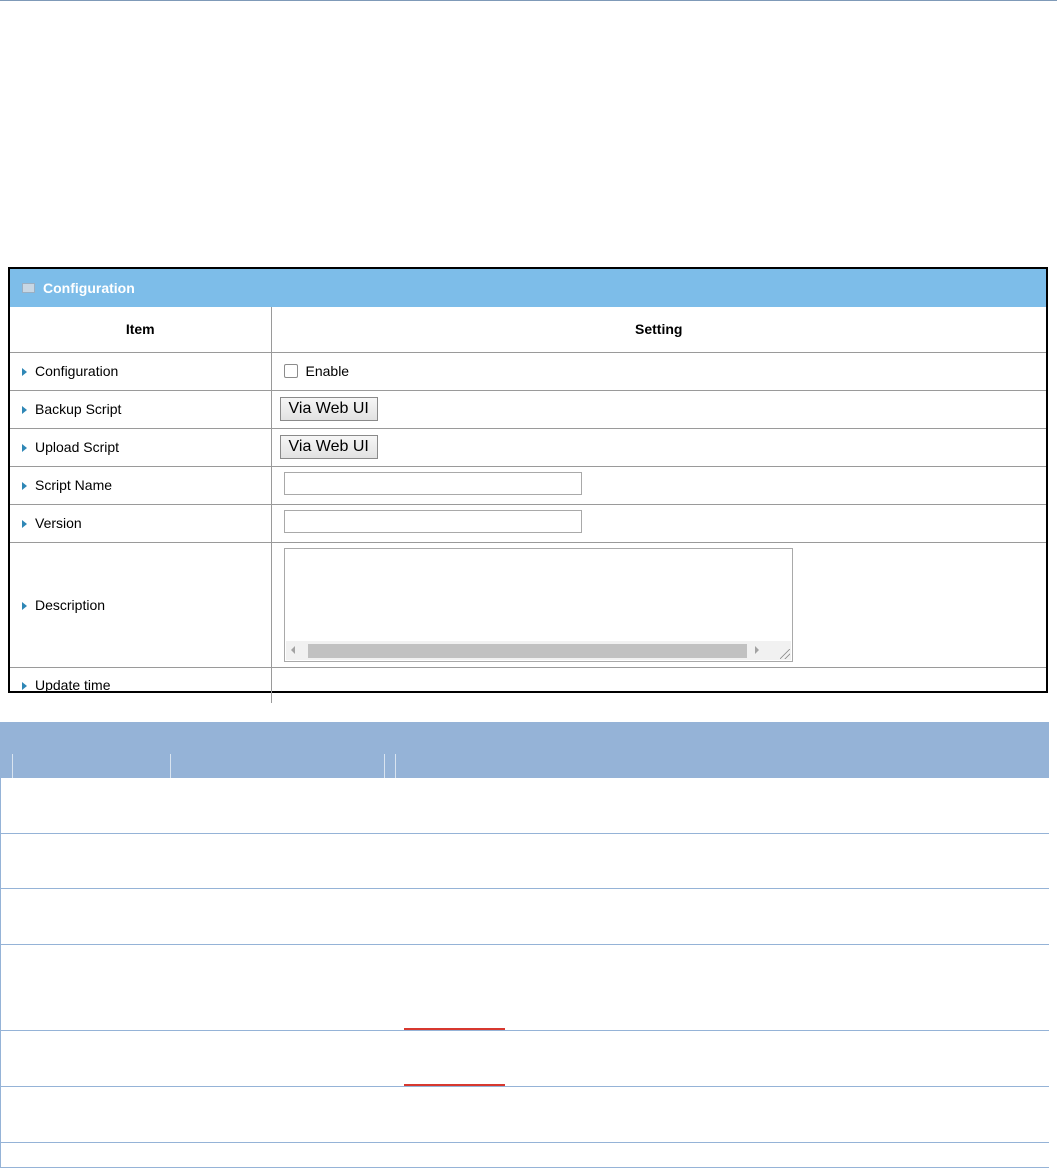 This screenshot has width=1057, height=1168. I want to click on label-script-name: Script Name, so click(74, 485).